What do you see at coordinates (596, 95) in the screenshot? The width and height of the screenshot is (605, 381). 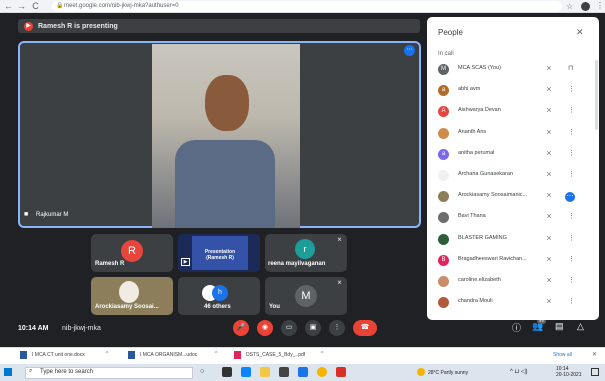 I see `scrollbar` at bounding box center [596, 95].